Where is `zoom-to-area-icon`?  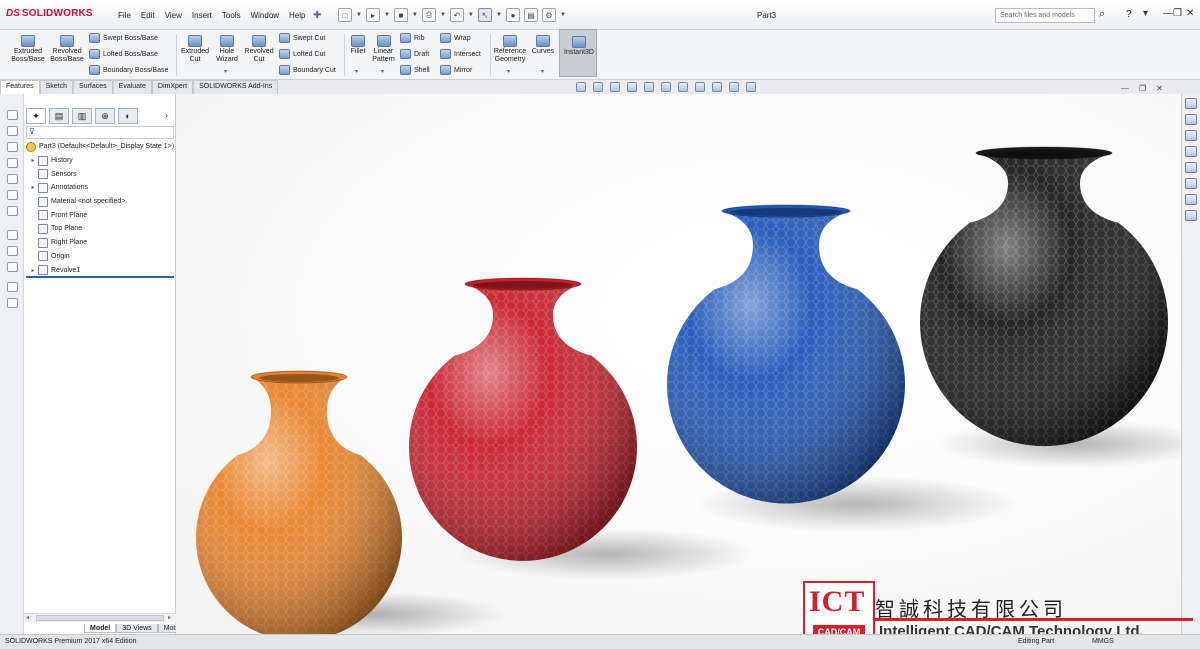
zoom-to-area-icon is located at coordinates (598, 87).